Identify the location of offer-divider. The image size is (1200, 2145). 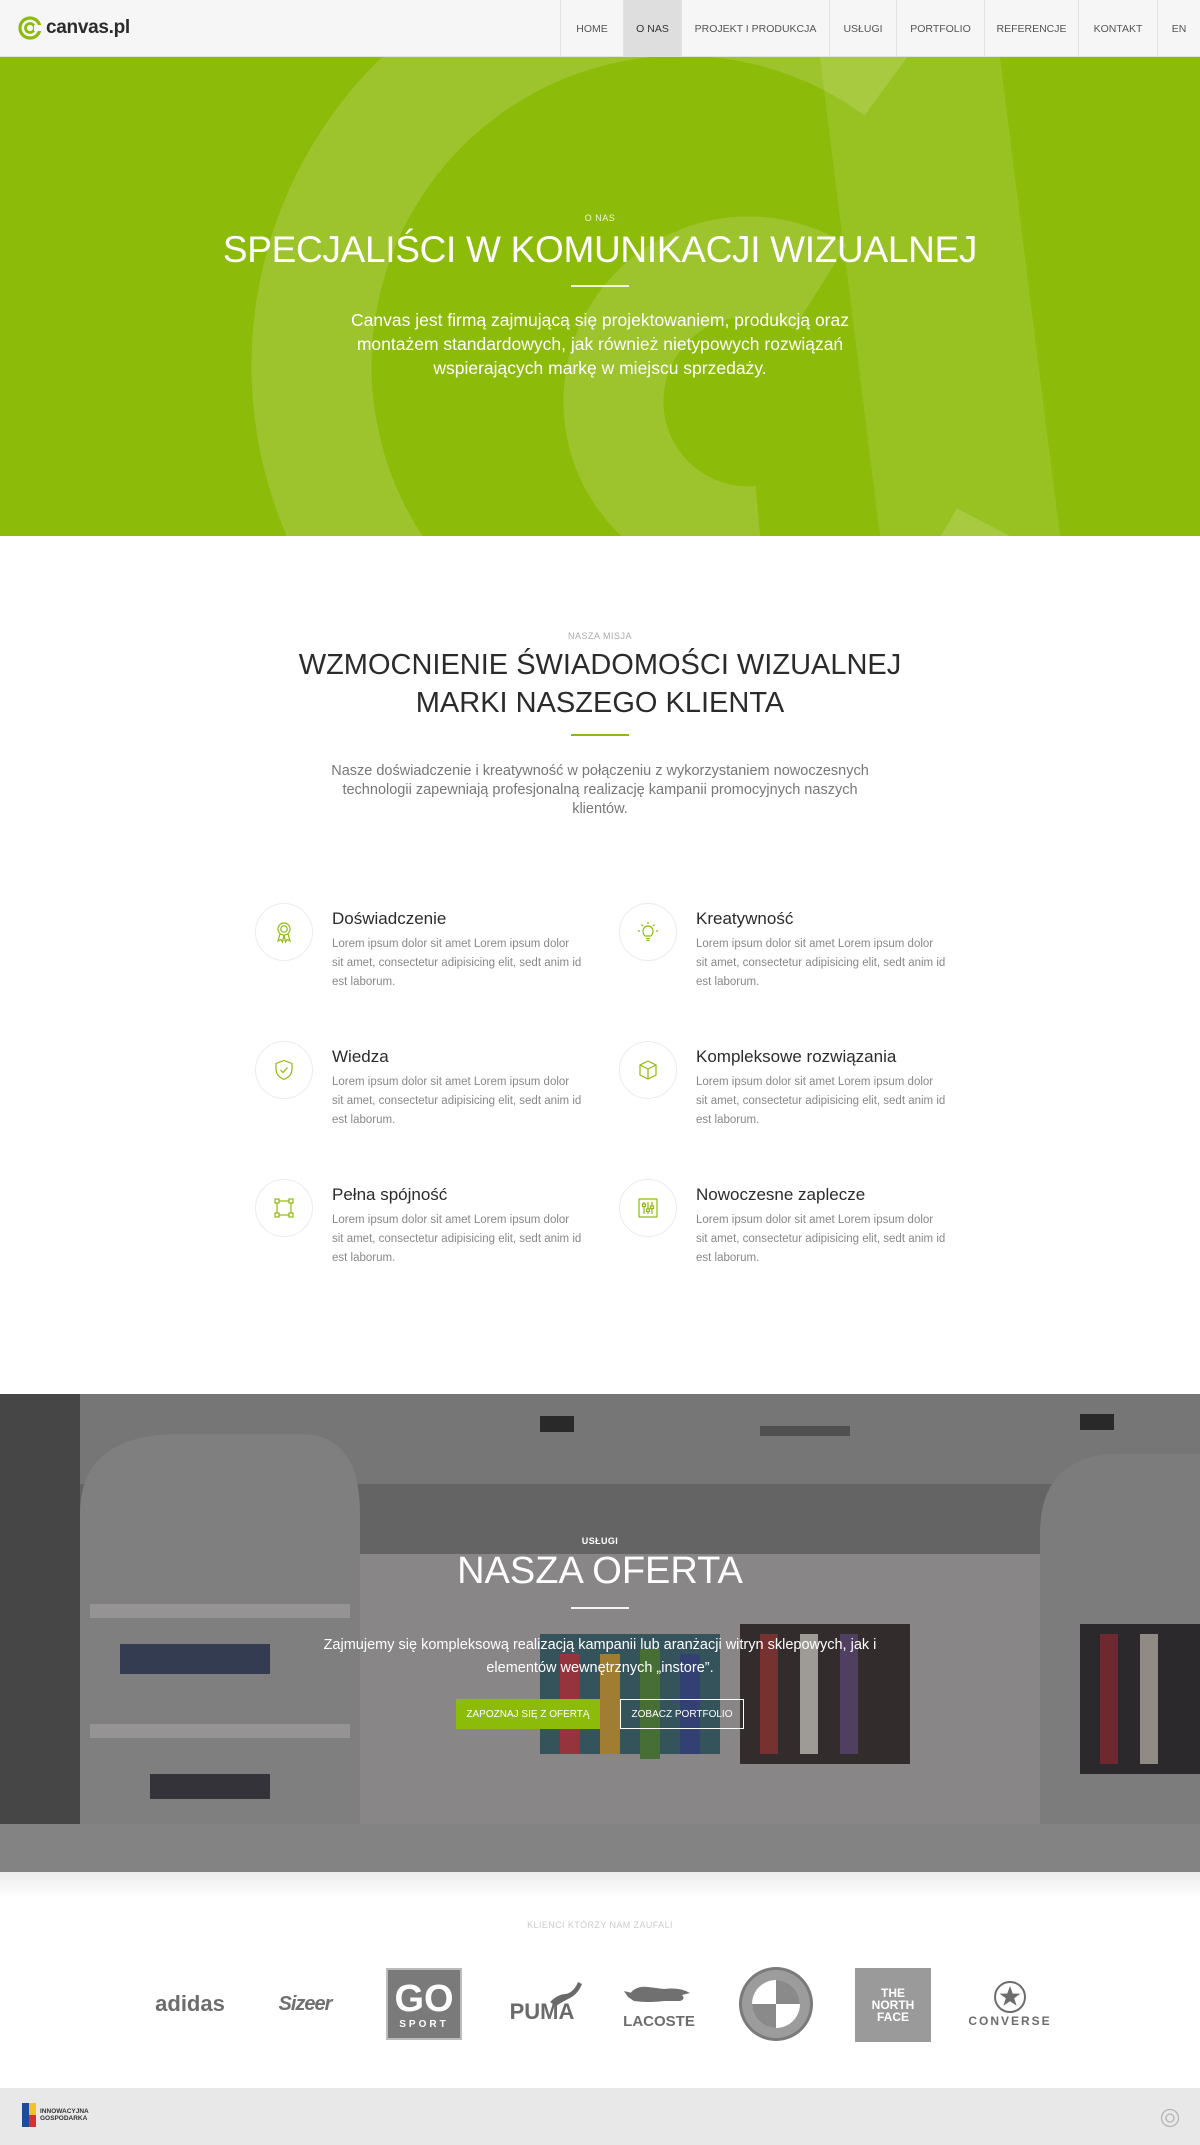
(600, 1608).